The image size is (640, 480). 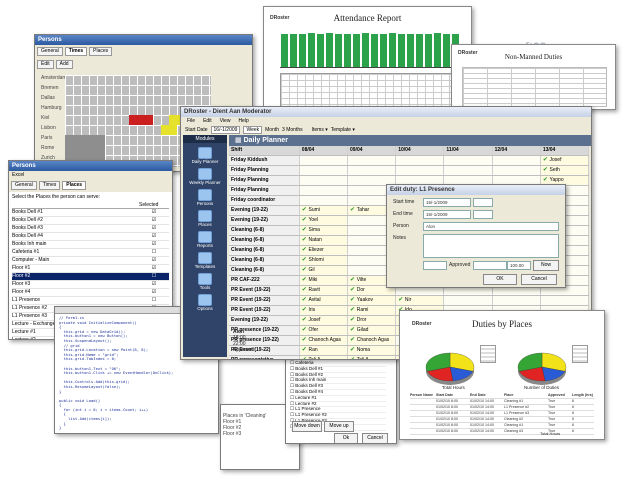 I want to click on edit-button: Edit, so click(x=45, y=64).